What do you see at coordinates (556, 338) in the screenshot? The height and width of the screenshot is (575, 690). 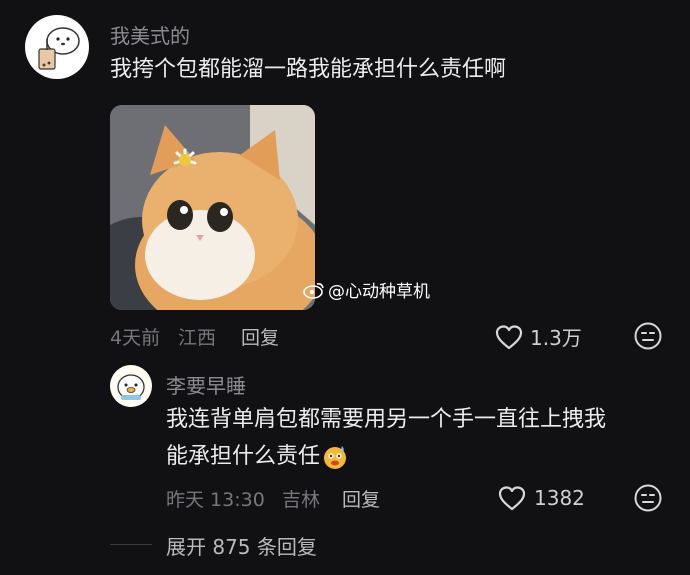 I see `like-count: 1.3万` at bounding box center [556, 338].